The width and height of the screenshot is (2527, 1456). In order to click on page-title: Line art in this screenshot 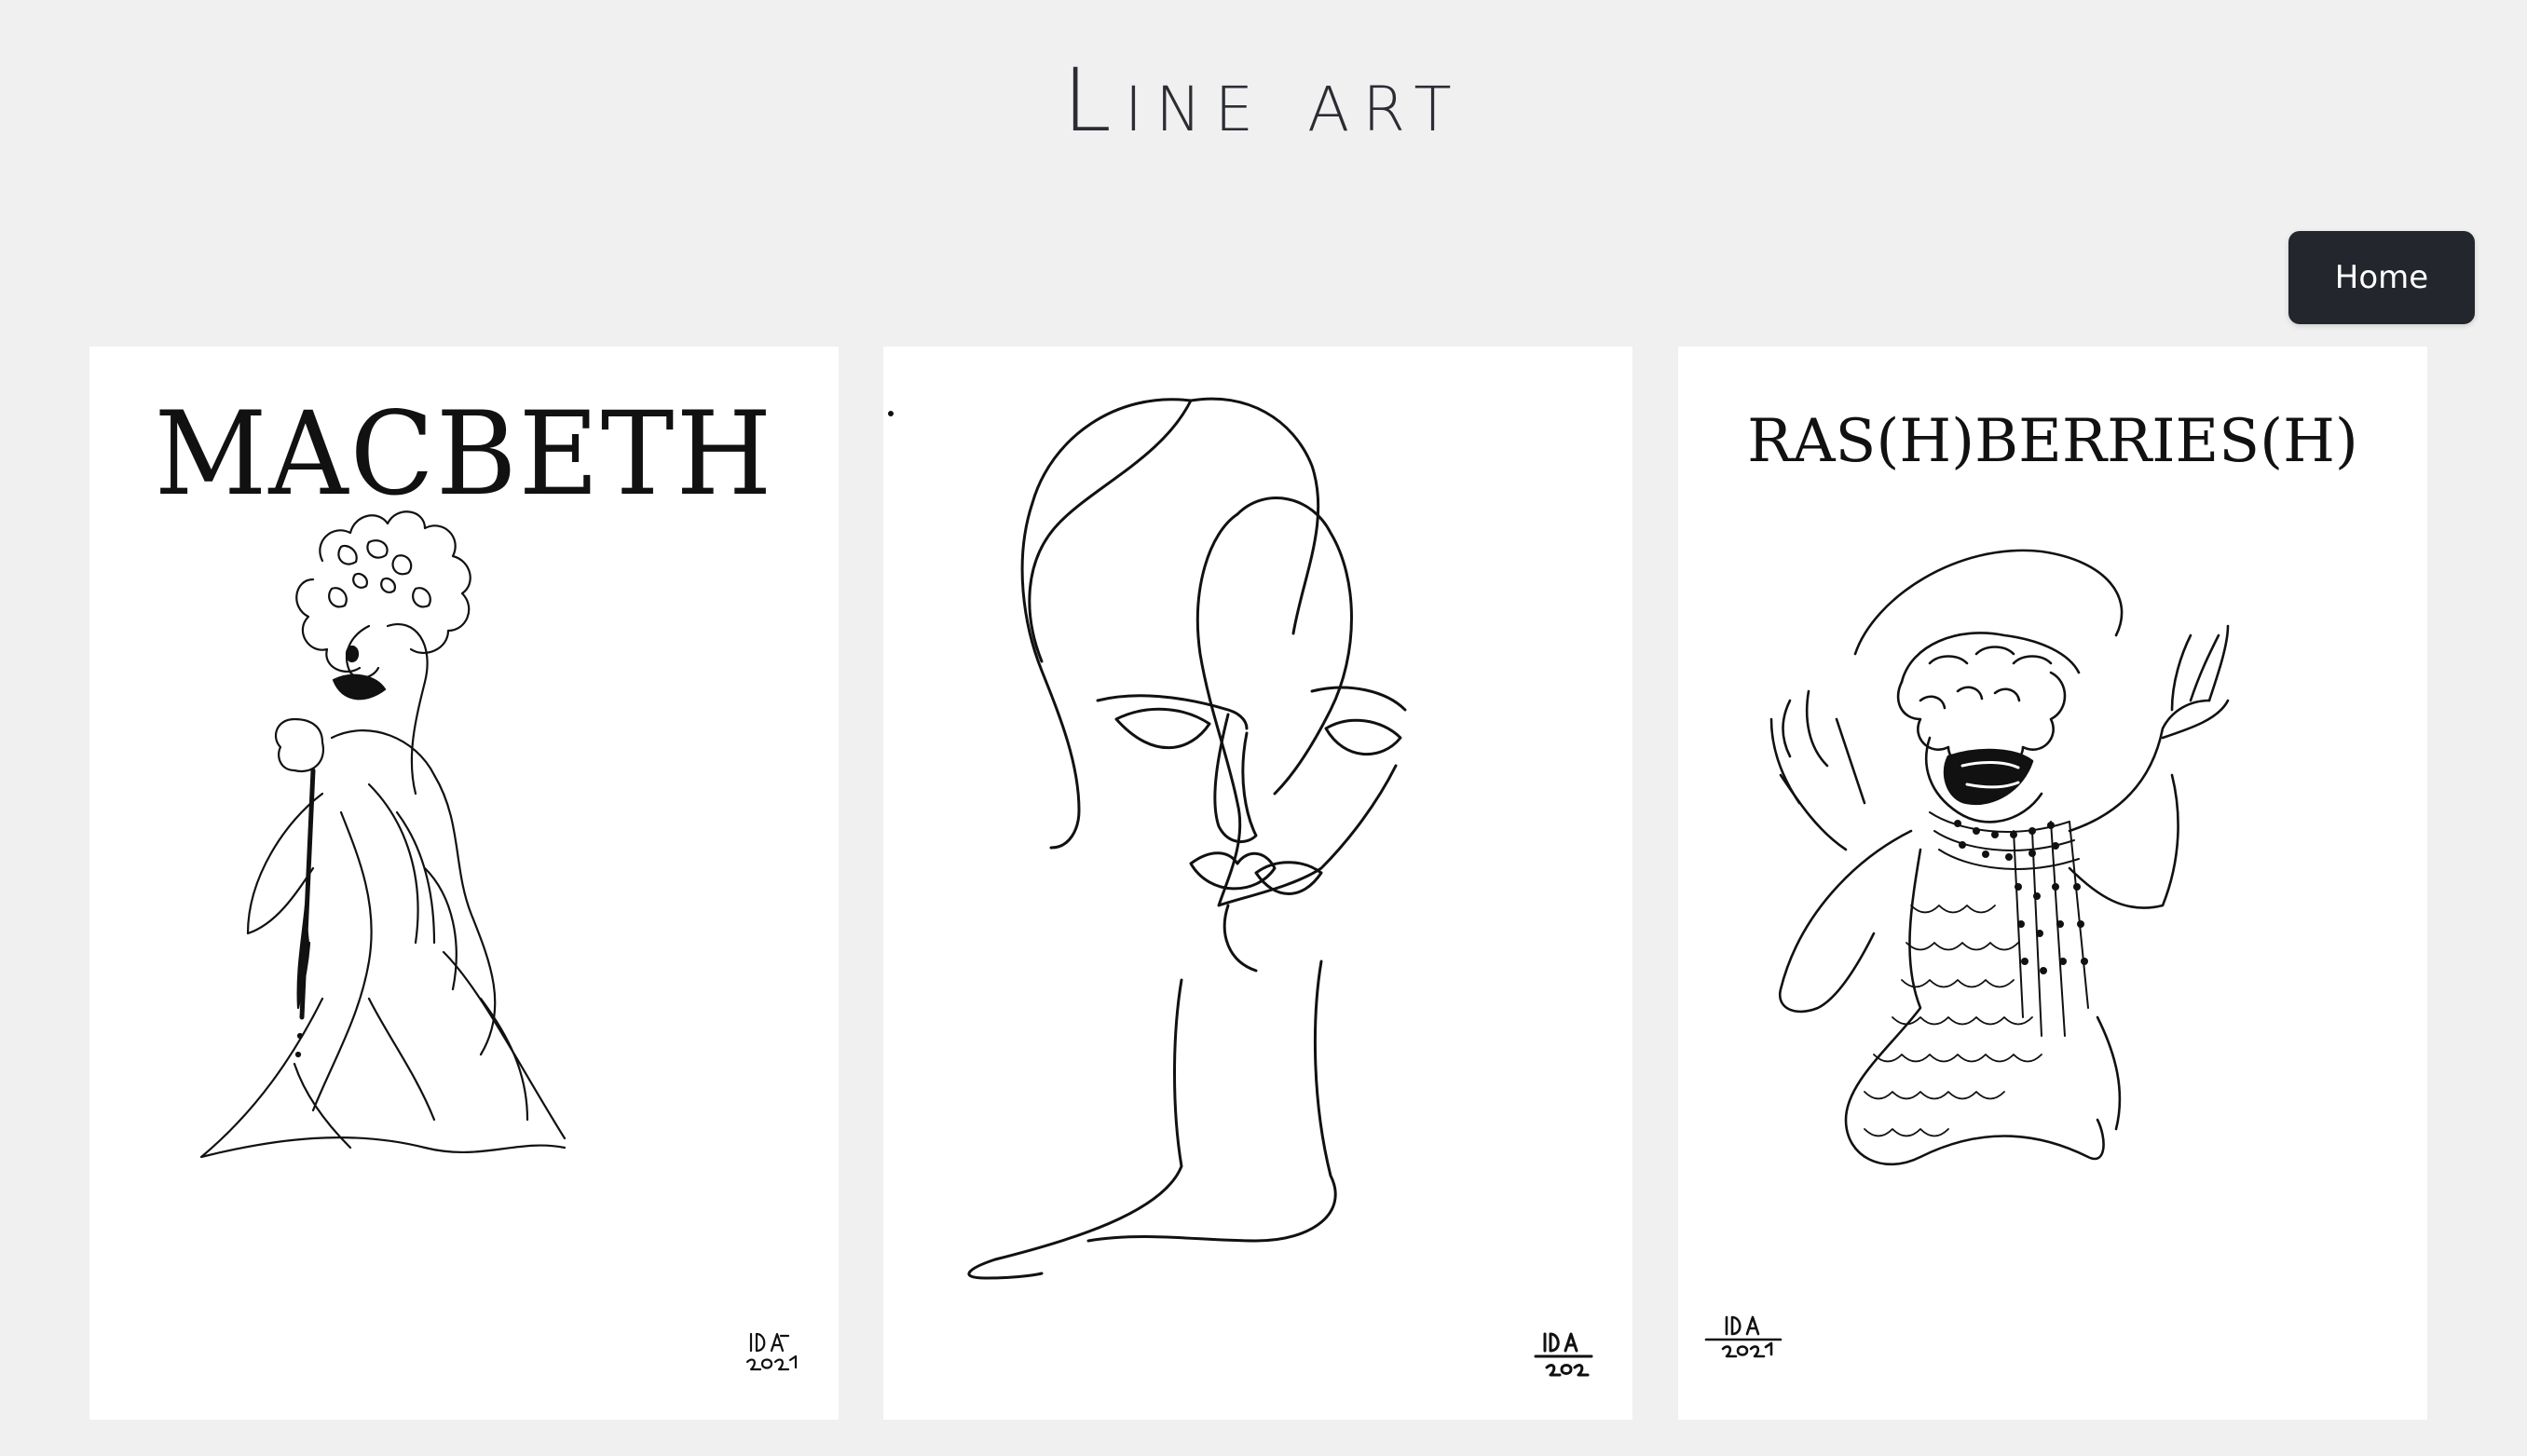, I will do `click(1263, 101)`.